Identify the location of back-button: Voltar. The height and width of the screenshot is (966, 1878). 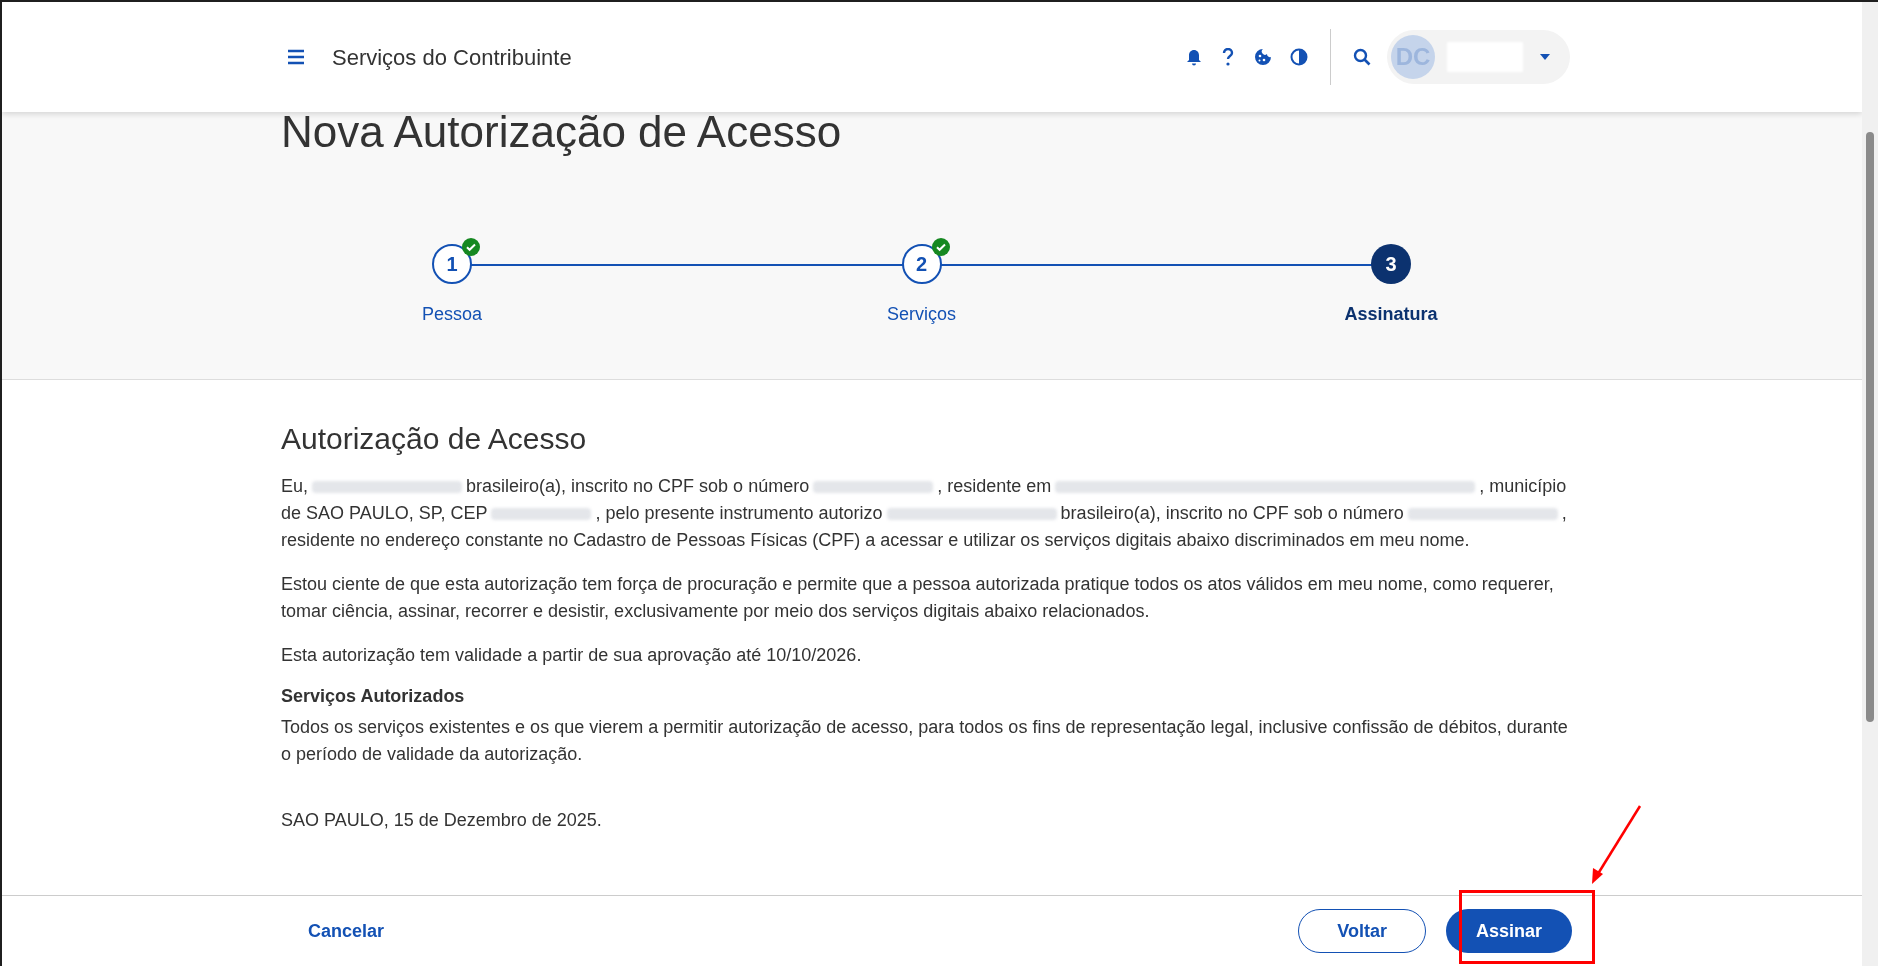
(1362, 931).